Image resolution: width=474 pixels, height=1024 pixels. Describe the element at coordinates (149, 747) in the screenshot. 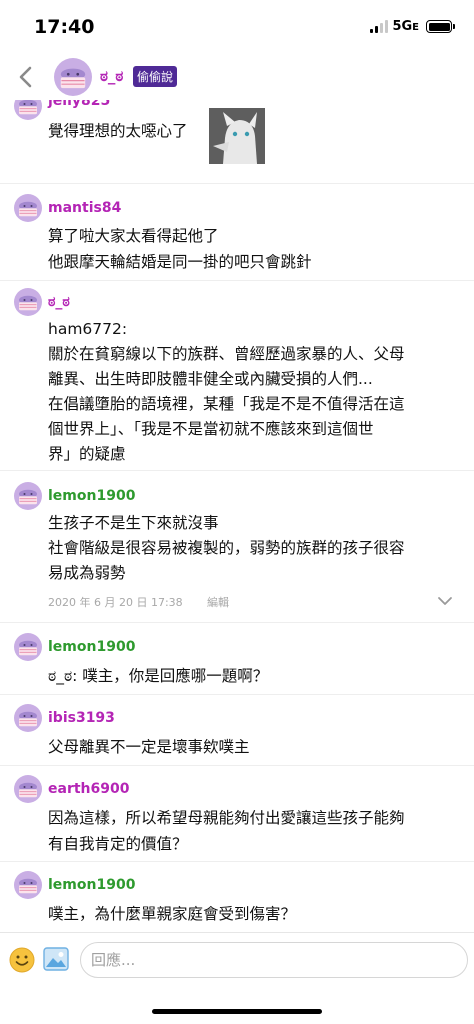

I see `response-text: 父母離異不一定是壞事欸噗主` at that location.